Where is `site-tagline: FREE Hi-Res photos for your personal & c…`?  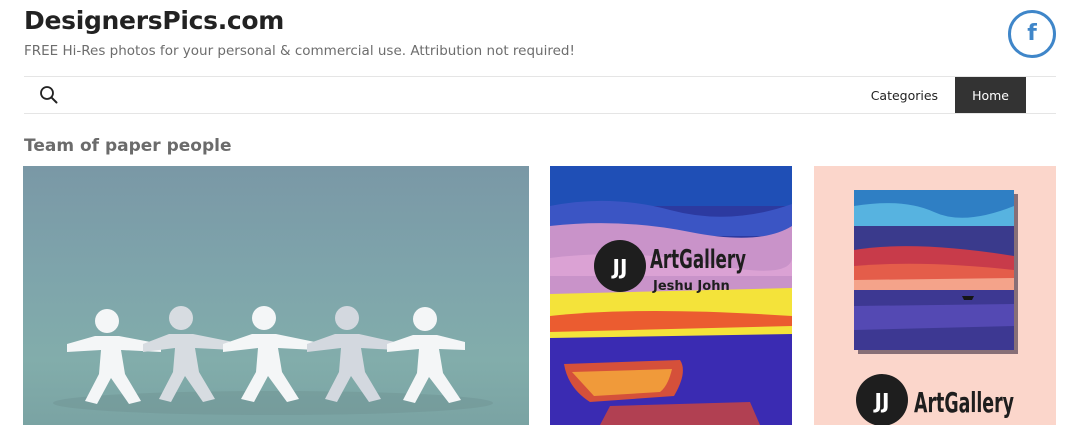 site-tagline: FREE Hi-Res photos for your personal & c… is located at coordinates (299, 51).